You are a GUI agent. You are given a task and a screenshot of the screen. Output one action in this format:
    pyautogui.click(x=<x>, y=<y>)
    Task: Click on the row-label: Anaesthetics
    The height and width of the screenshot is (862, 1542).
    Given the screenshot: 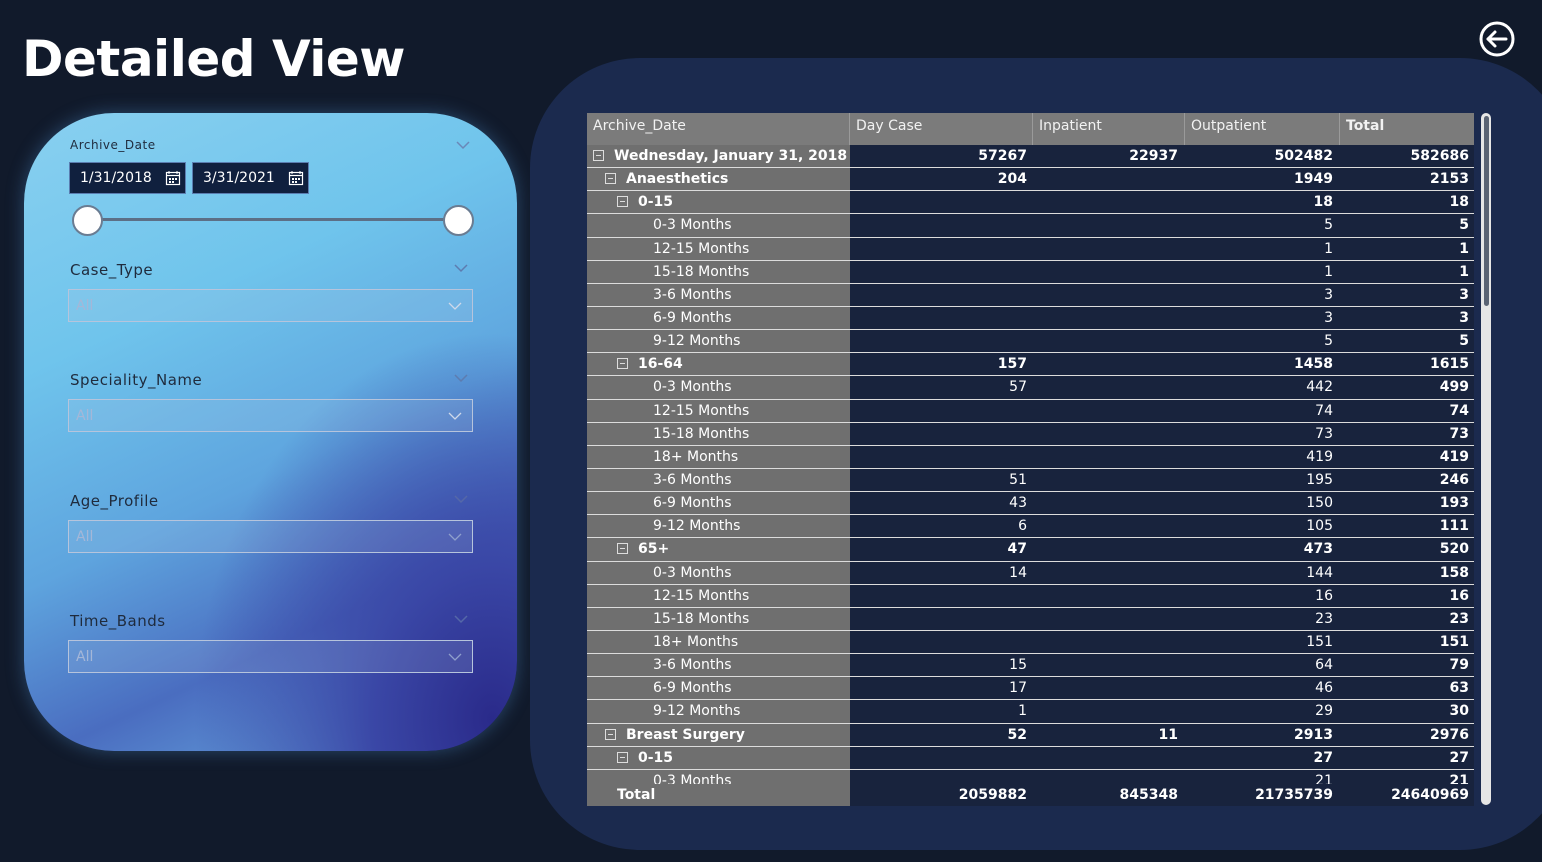 What is the action you would take?
    pyautogui.click(x=718, y=179)
    